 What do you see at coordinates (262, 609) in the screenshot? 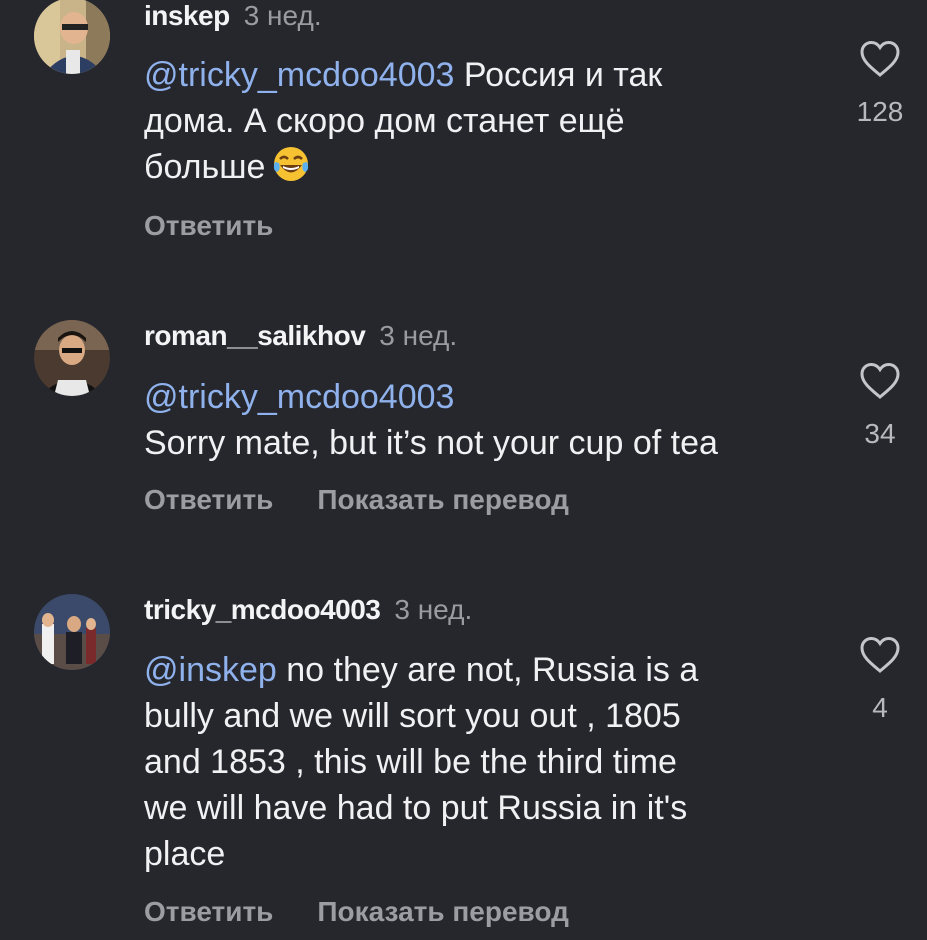
I see `username: tricky_mcdoo4003` at bounding box center [262, 609].